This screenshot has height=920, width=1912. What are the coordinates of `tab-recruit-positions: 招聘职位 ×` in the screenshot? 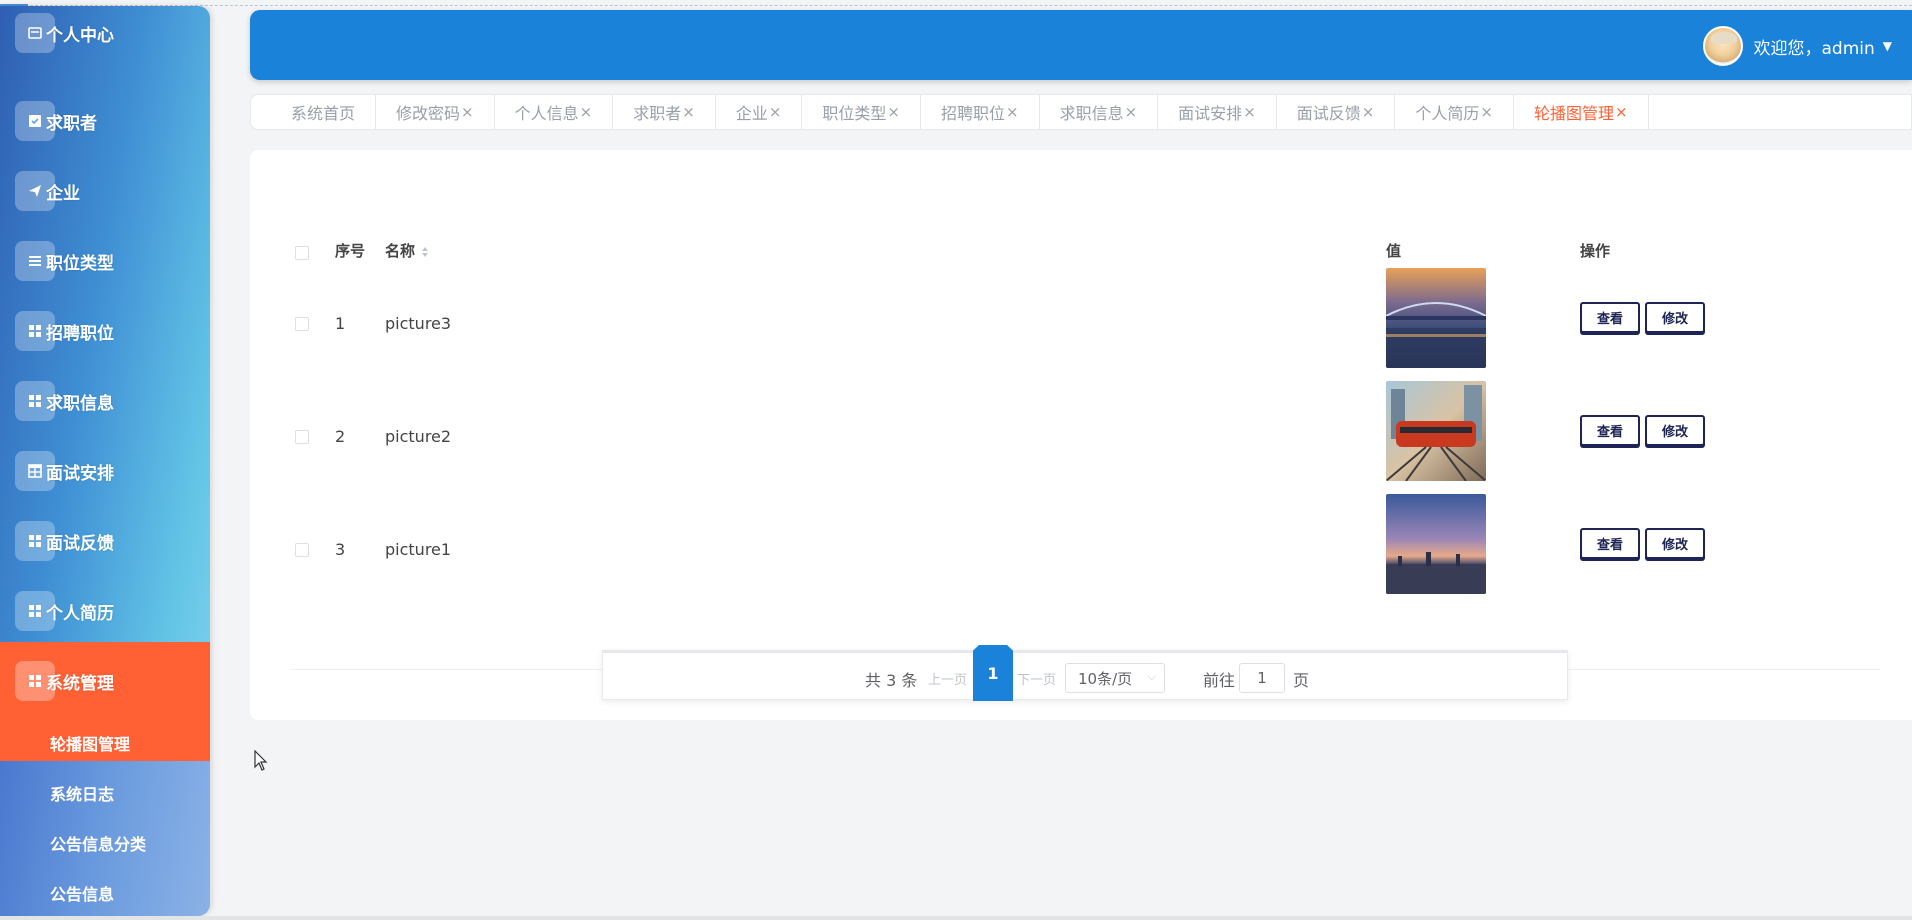 It's located at (980, 112).